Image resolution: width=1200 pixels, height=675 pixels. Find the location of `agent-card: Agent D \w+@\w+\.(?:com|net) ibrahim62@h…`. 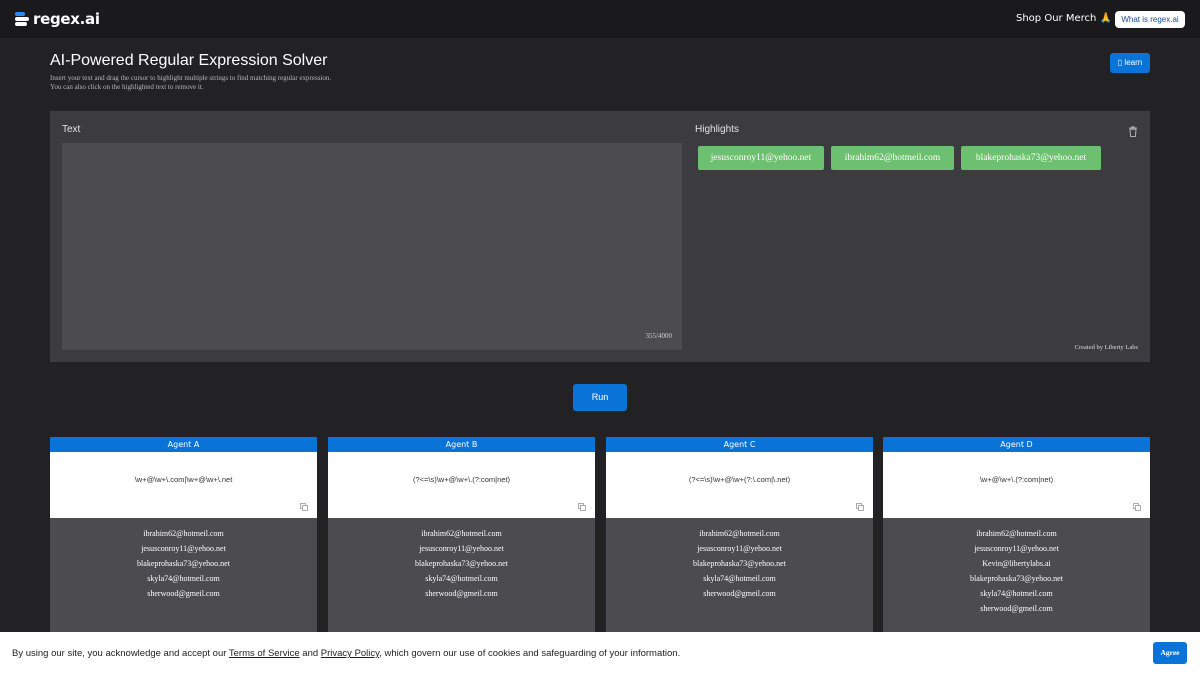

agent-card: Agent D \w+@\w+\.(?:com|net) ibrahim62@h… is located at coordinates (1016, 542).